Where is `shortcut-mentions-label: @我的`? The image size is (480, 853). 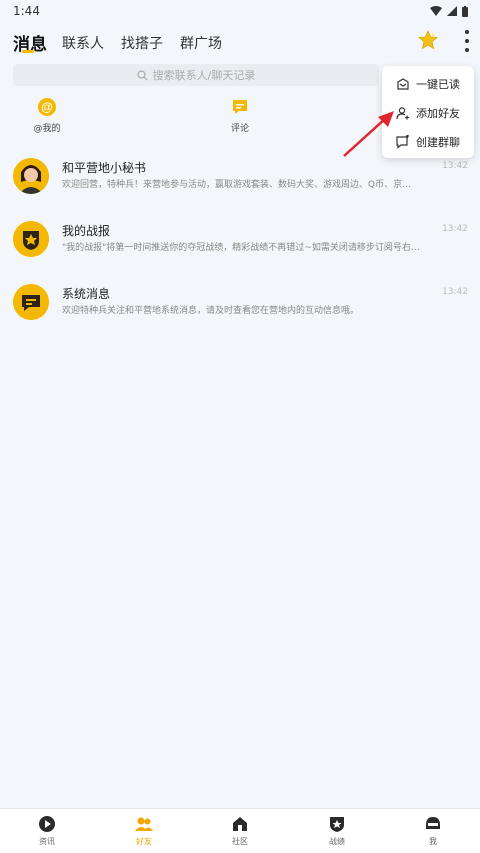
shortcut-mentions-label: @我的 is located at coordinates (47, 129).